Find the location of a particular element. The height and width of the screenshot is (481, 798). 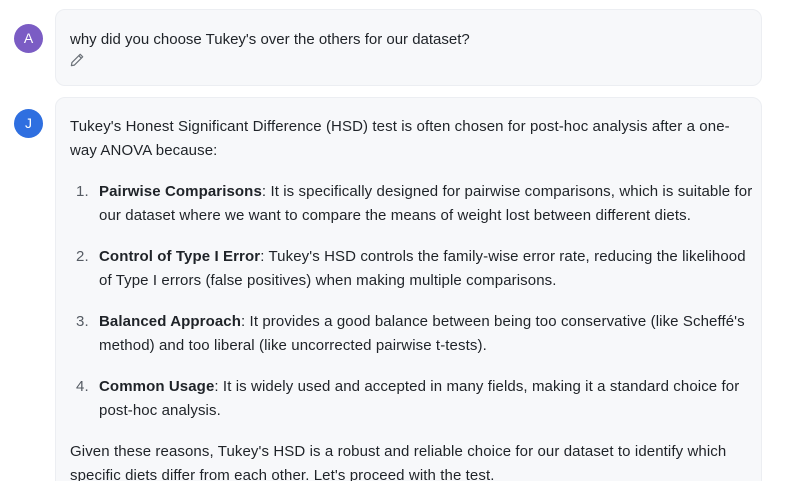

list-item-number: 4. is located at coordinates (82, 386).